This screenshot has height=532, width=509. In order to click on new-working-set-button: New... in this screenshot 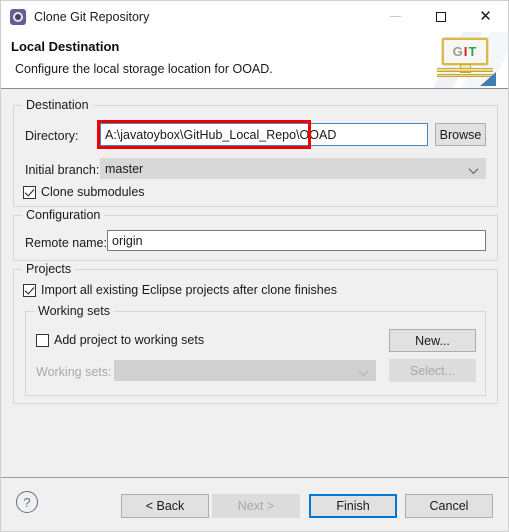, I will do `click(432, 340)`.